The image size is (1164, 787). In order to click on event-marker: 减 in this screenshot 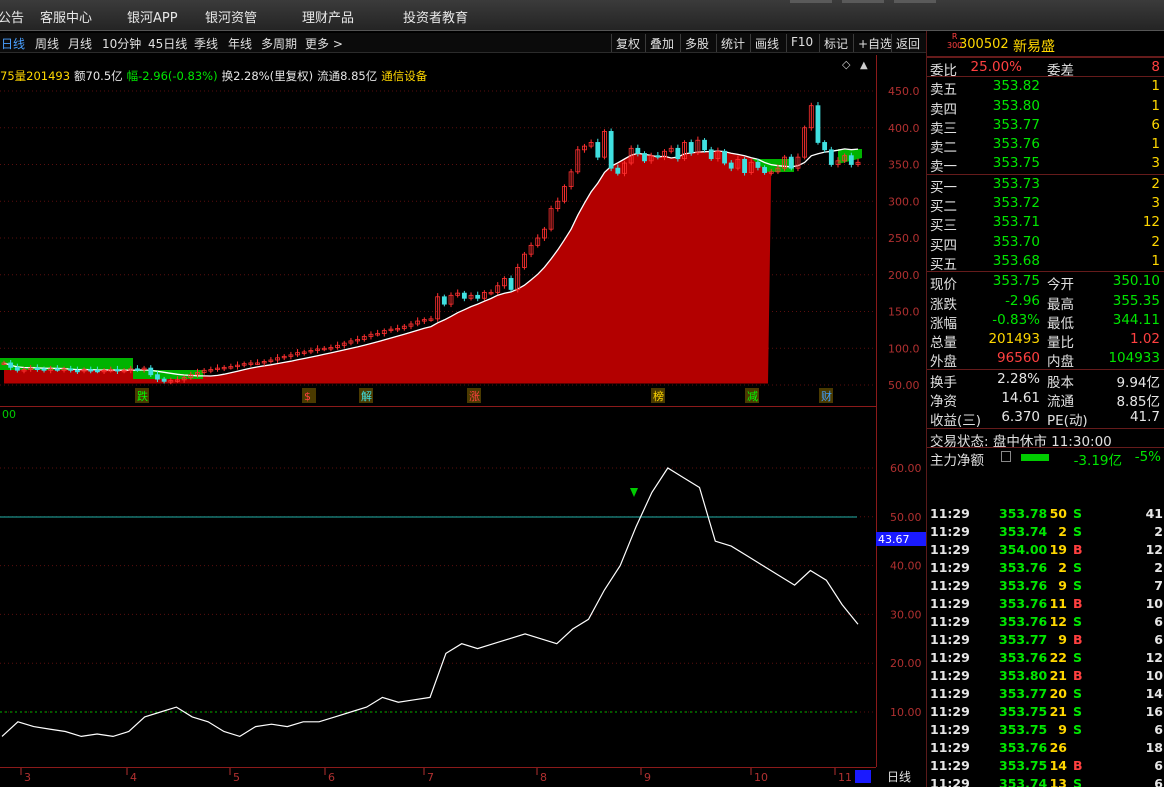, I will do `click(752, 396)`.